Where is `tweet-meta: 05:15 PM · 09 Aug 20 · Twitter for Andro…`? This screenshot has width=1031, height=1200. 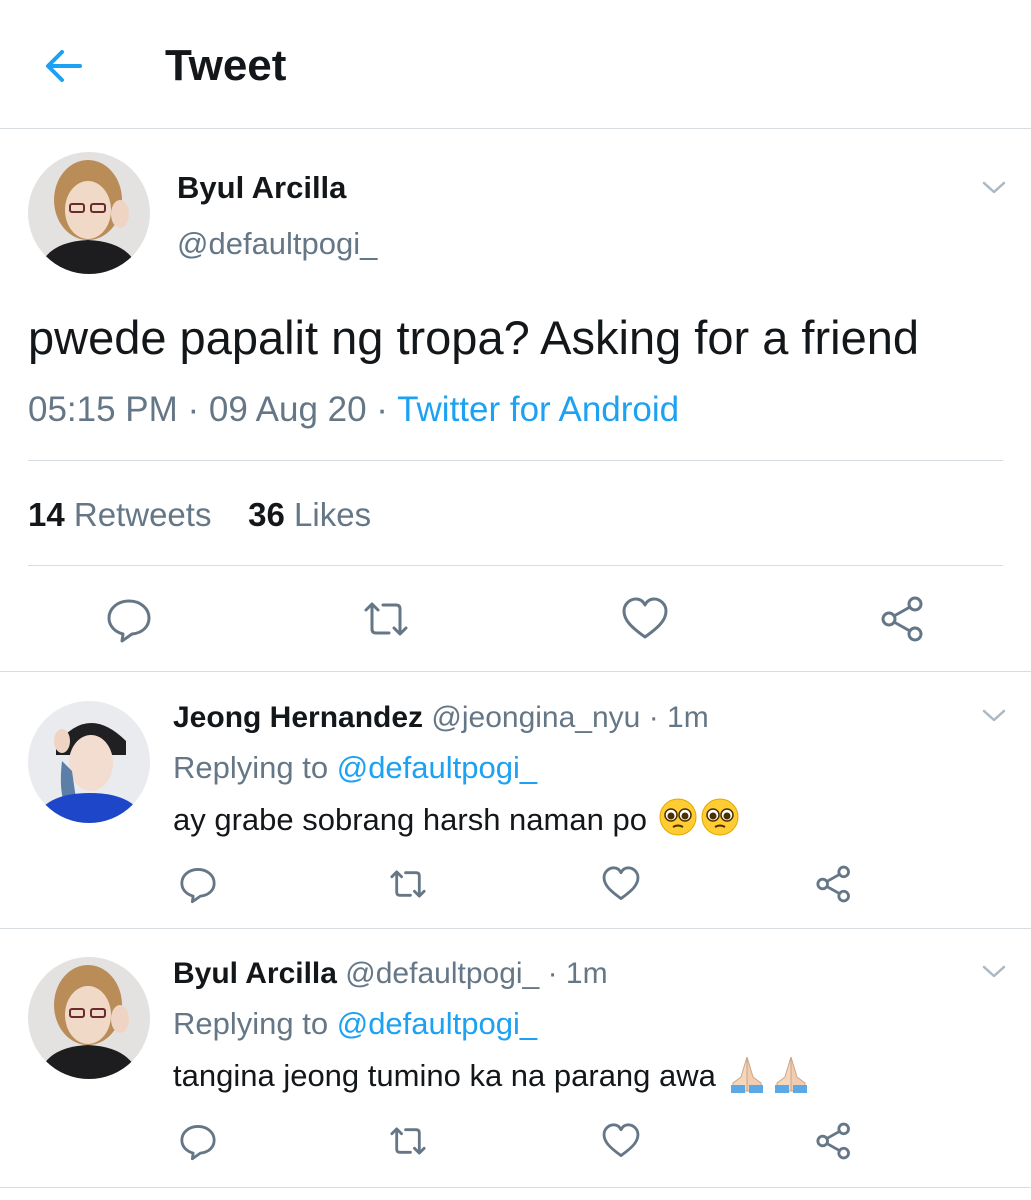 tweet-meta: 05:15 PM · 09 Aug 20 · Twitter for Andro… is located at coordinates (353, 410).